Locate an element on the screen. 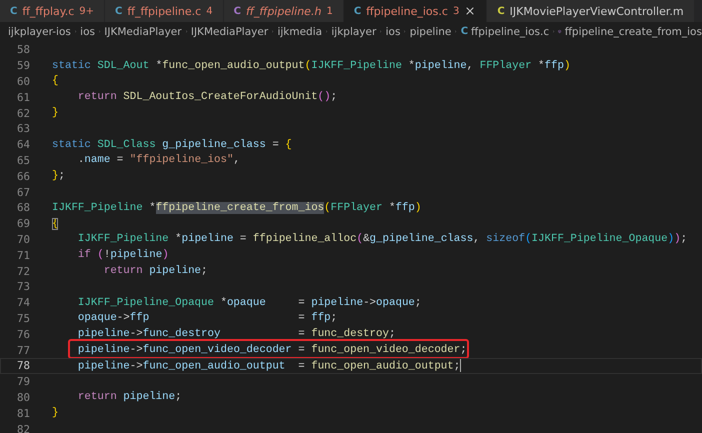 Image resolution: width=702 pixels, height=433 pixels. line-number: 69 is located at coordinates (23, 223).